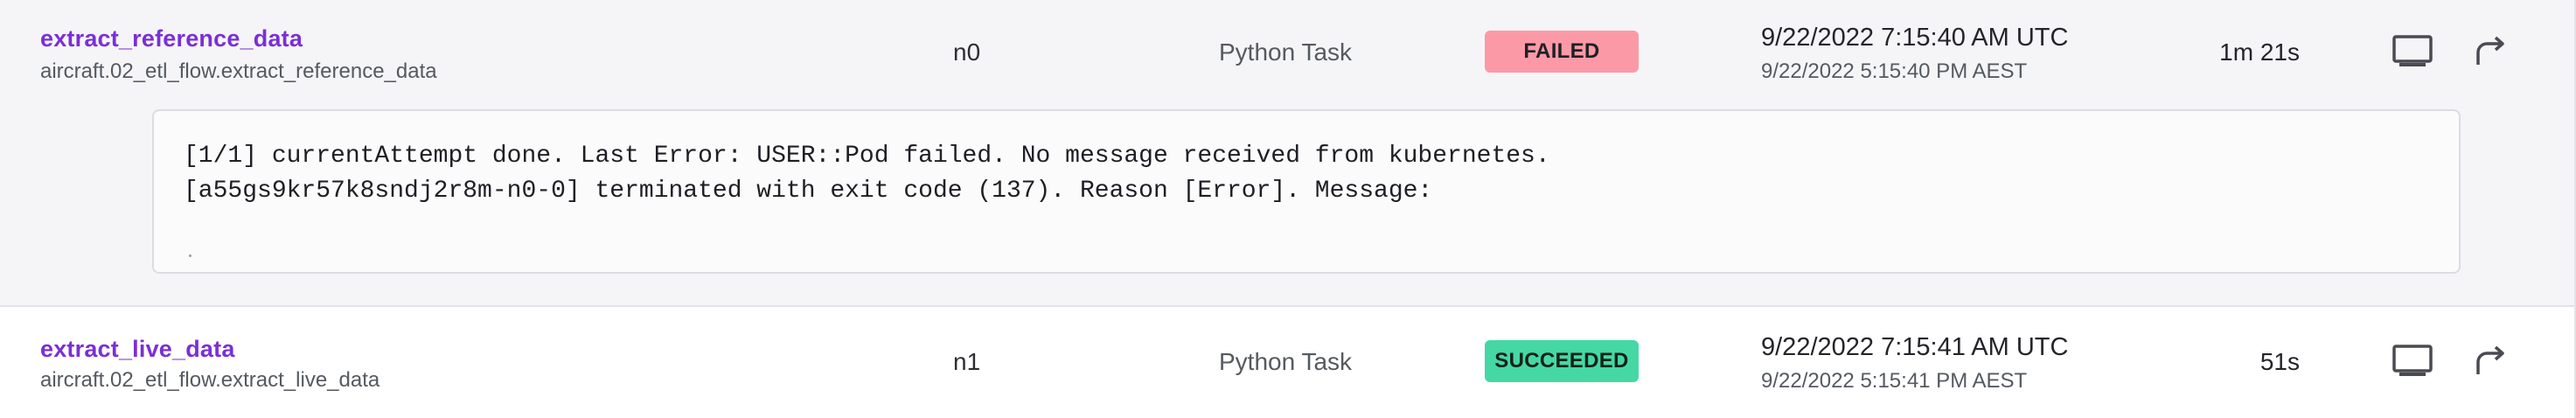 The height and width of the screenshot is (418, 2576). Describe the element at coordinates (1894, 71) in the screenshot. I see `start-time-local: 9/22/2022 5:15:40 PM AEST` at that location.